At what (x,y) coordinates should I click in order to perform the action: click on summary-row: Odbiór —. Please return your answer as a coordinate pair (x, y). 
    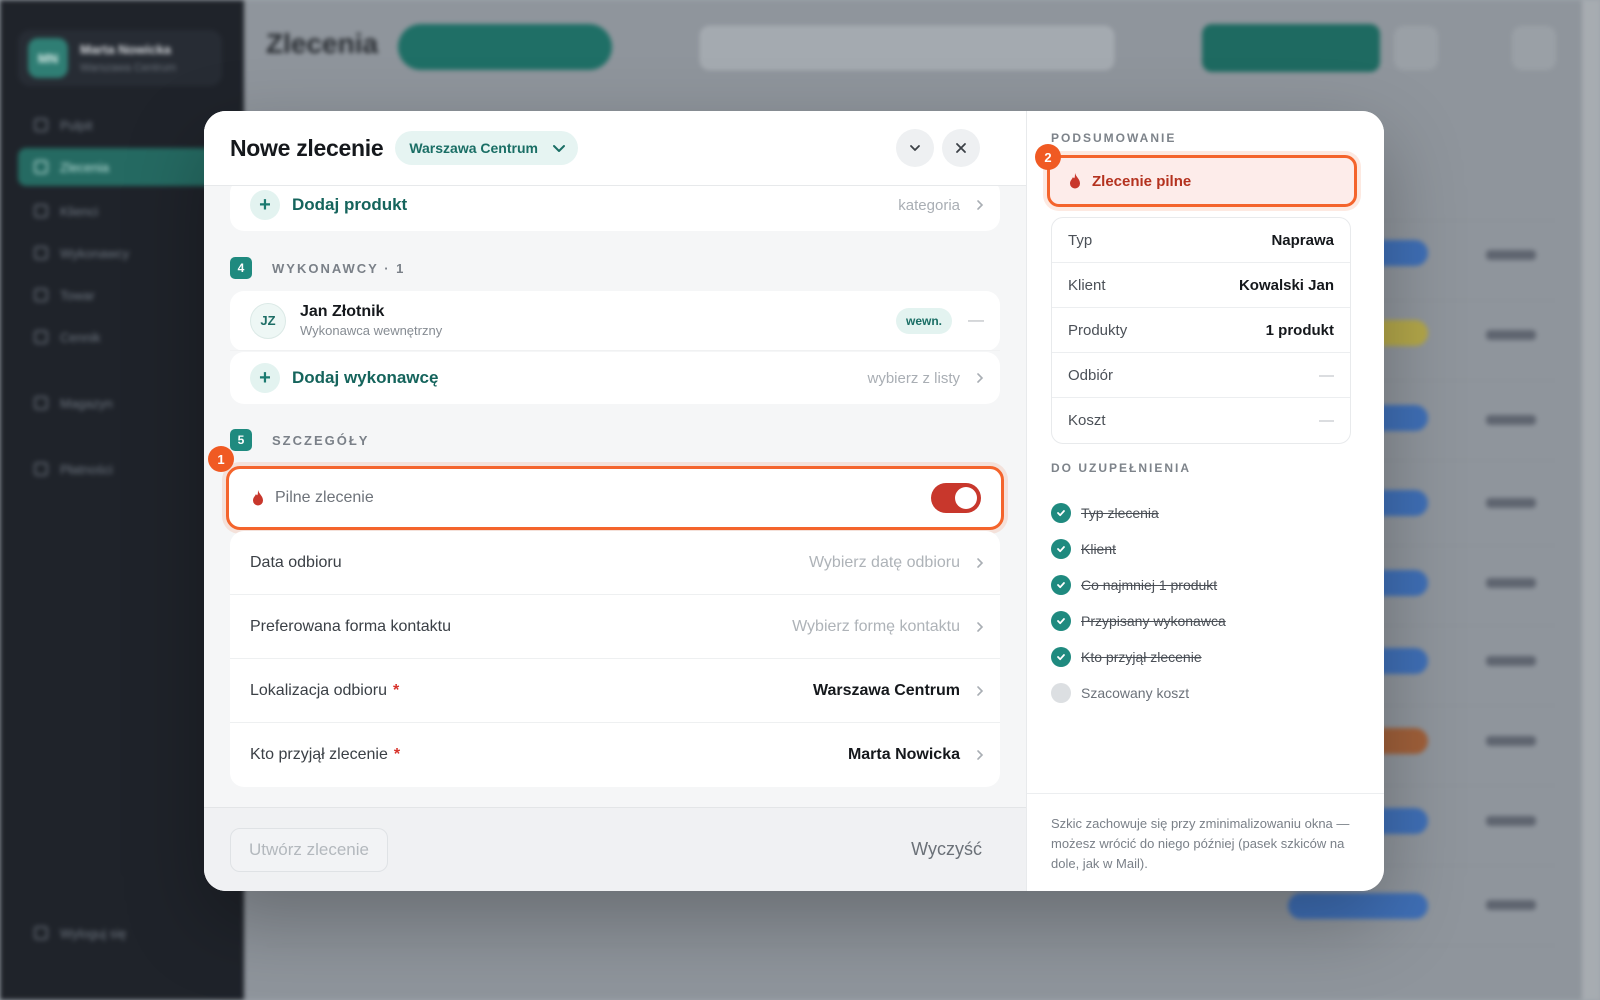
    Looking at the image, I should click on (1201, 375).